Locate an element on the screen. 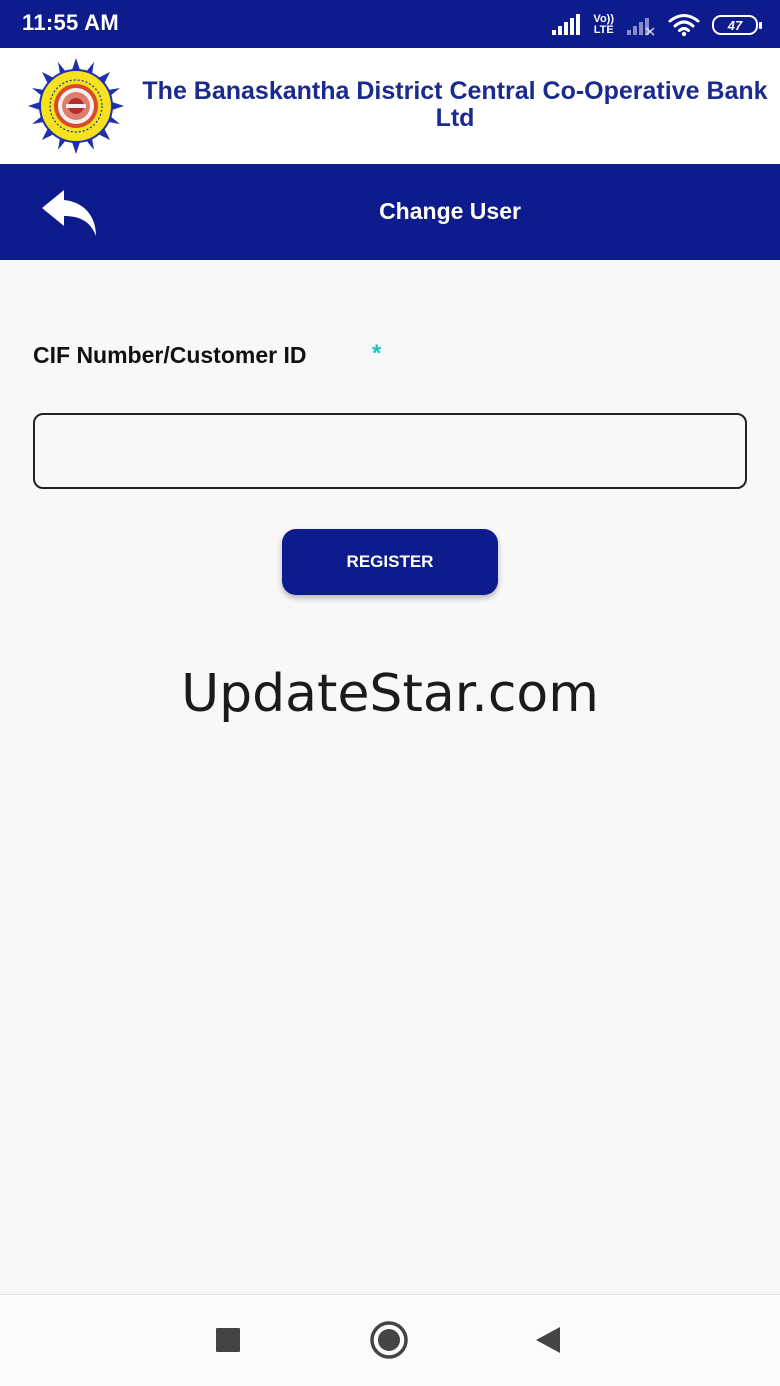  title-wrap: Change User is located at coordinates (390, 212).